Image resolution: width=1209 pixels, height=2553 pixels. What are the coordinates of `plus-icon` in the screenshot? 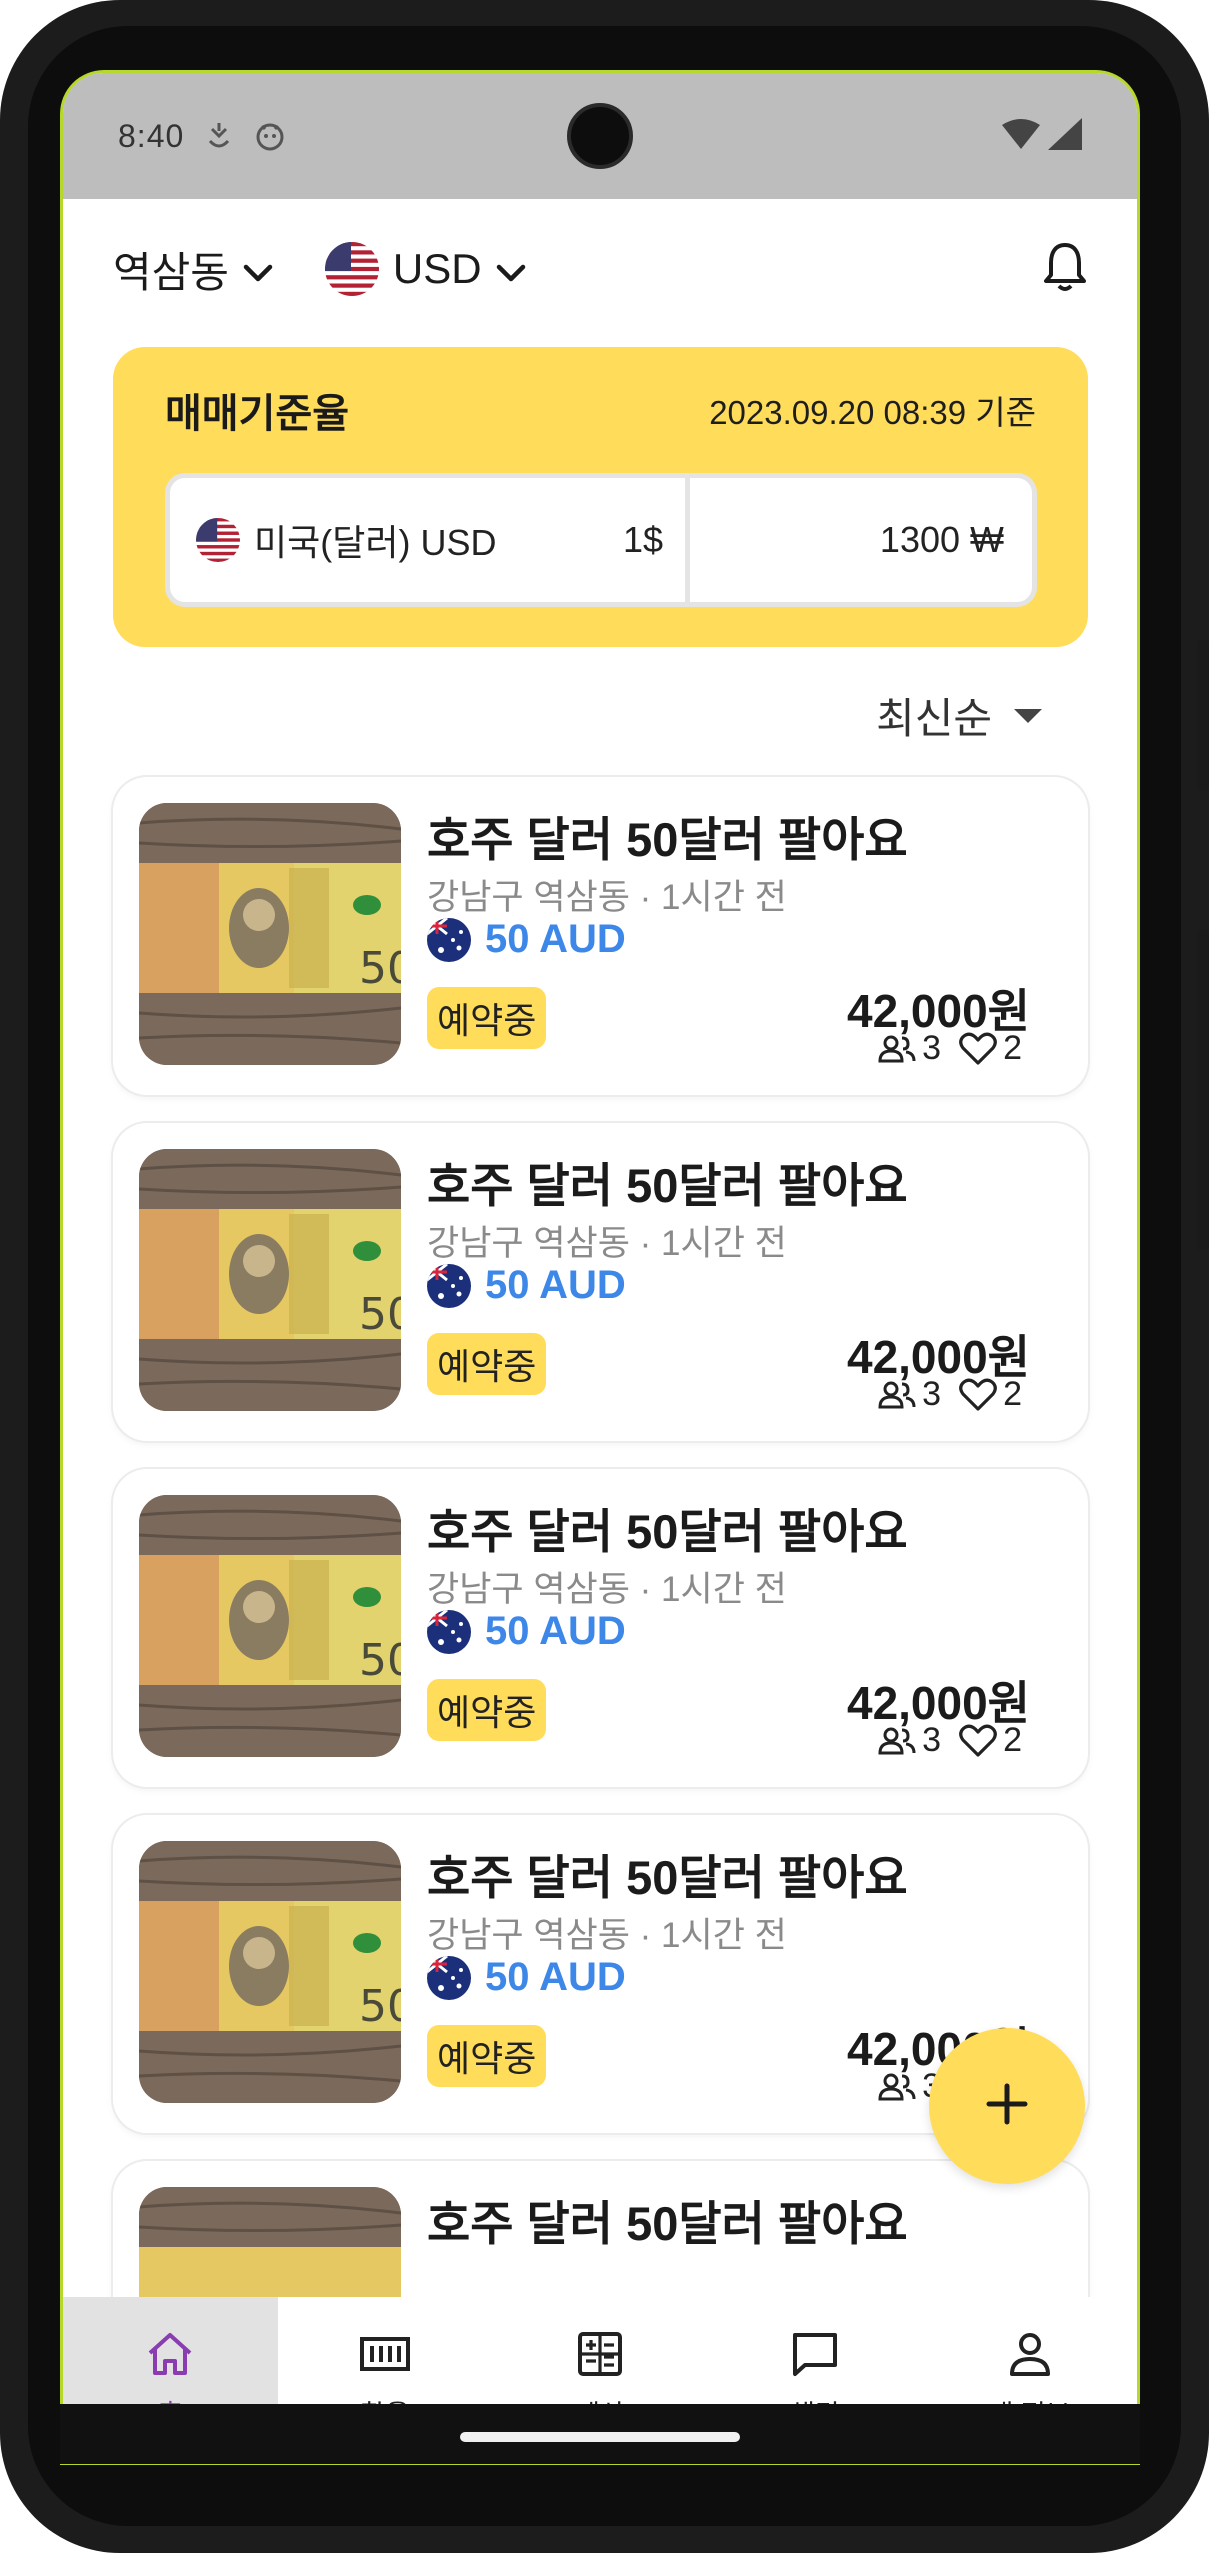 It's located at (1007, 2106).